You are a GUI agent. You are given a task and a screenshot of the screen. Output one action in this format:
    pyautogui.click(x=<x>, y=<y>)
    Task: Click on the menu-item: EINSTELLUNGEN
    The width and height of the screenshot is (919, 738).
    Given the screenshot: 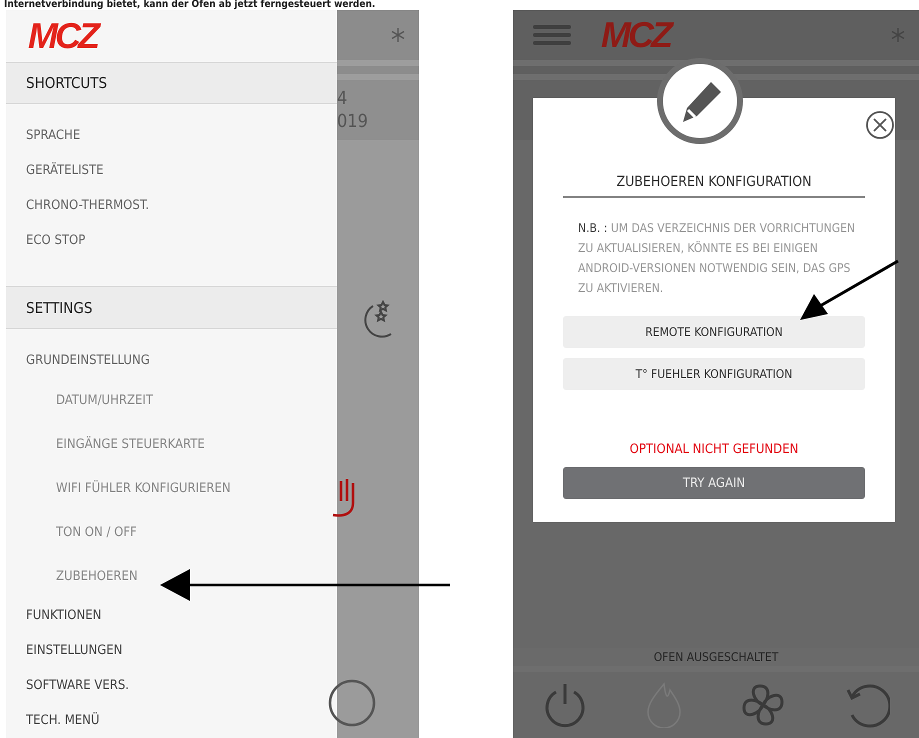 What is the action you would take?
    pyautogui.click(x=171, y=650)
    